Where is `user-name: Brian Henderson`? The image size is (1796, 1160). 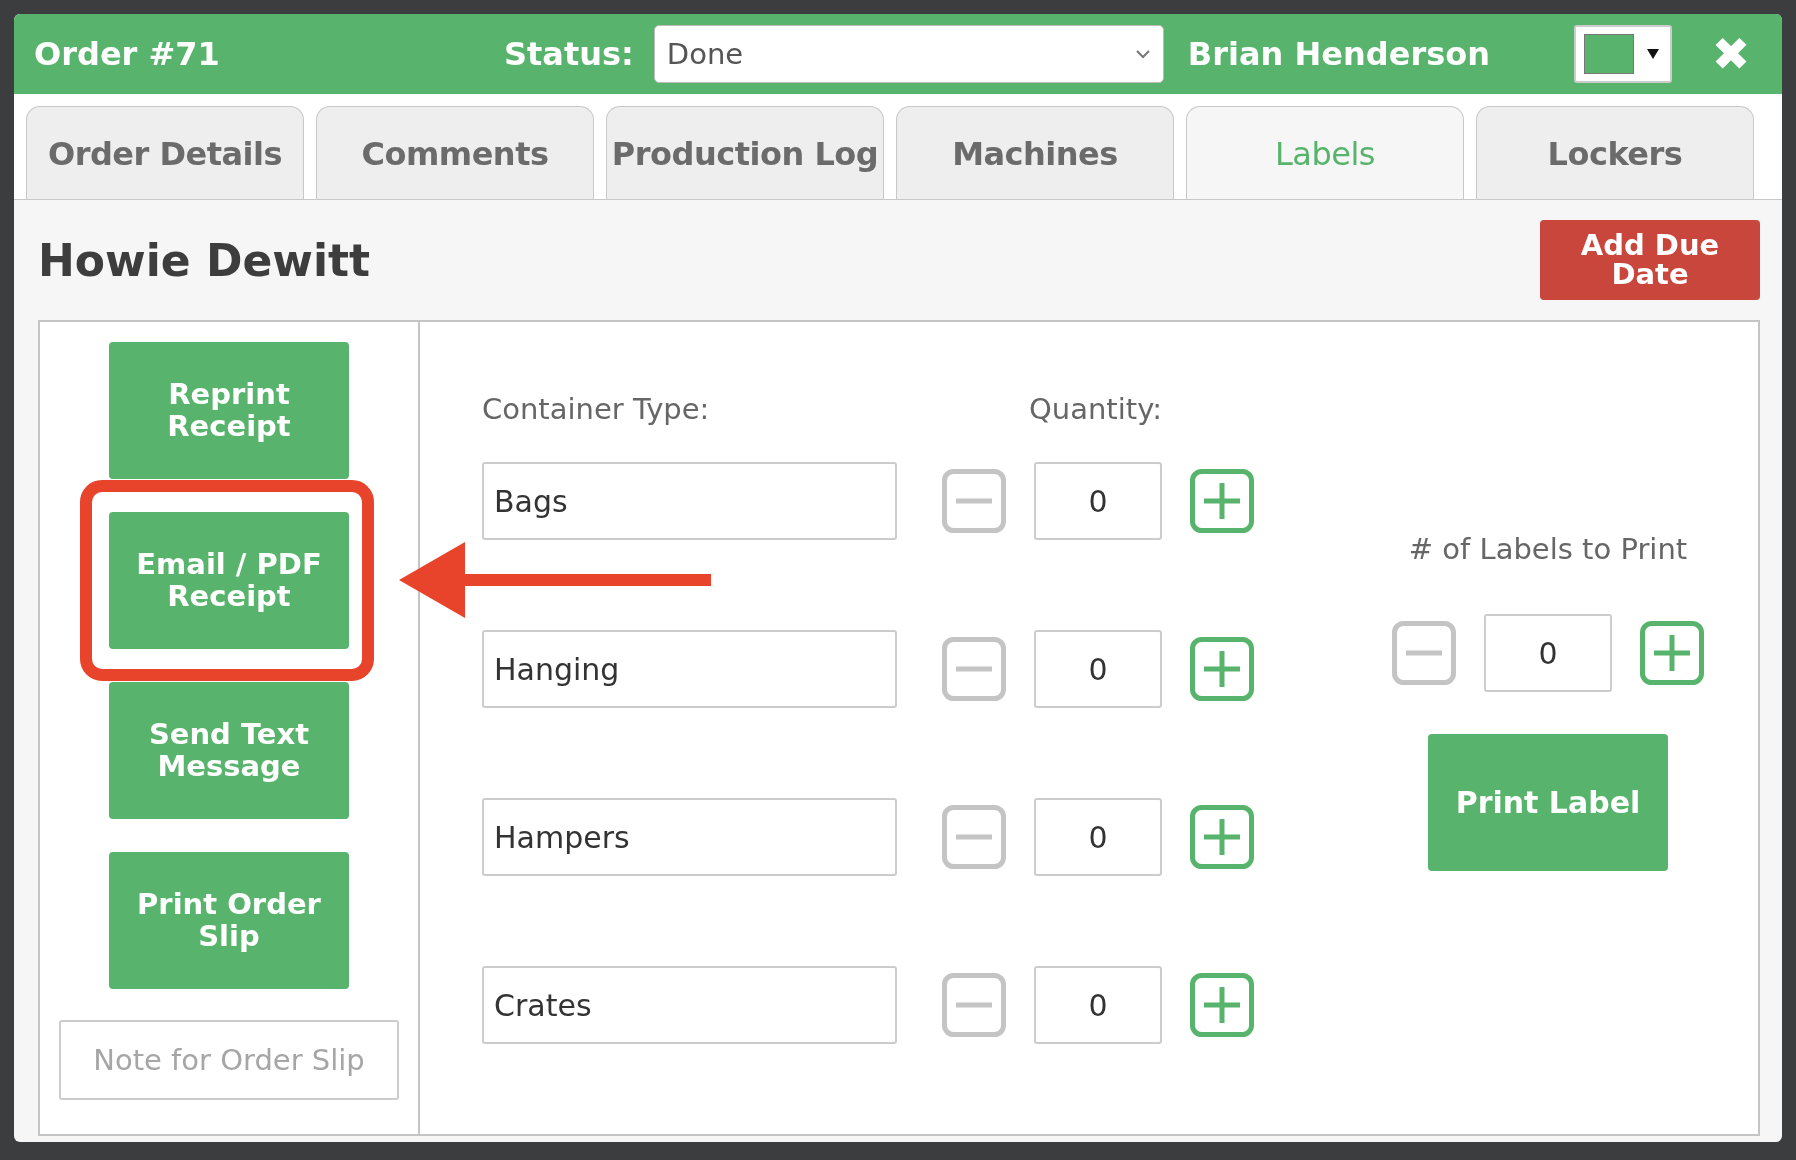
user-name: Brian Henderson is located at coordinates (1339, 54).